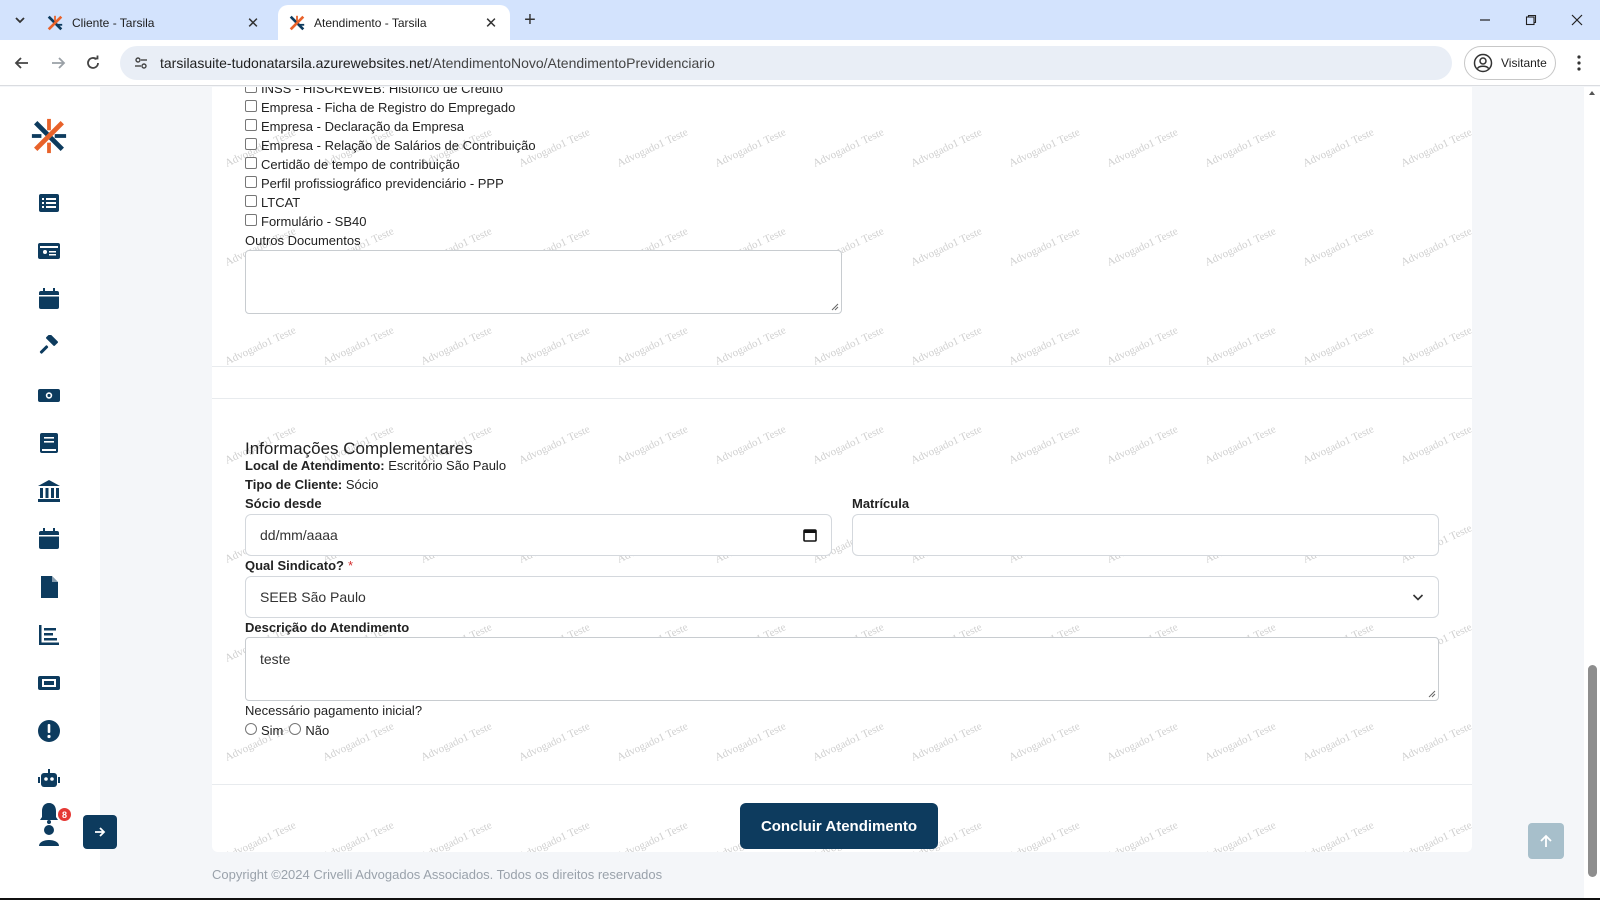 The height and width of the screenshot is (900, 1600). What do you see at coordinates (354, 126) in the screenshot?
I see `checkbox-declaracao-empresa: Empresa - Declaração da Empresa` at bounding box center [354, 126].